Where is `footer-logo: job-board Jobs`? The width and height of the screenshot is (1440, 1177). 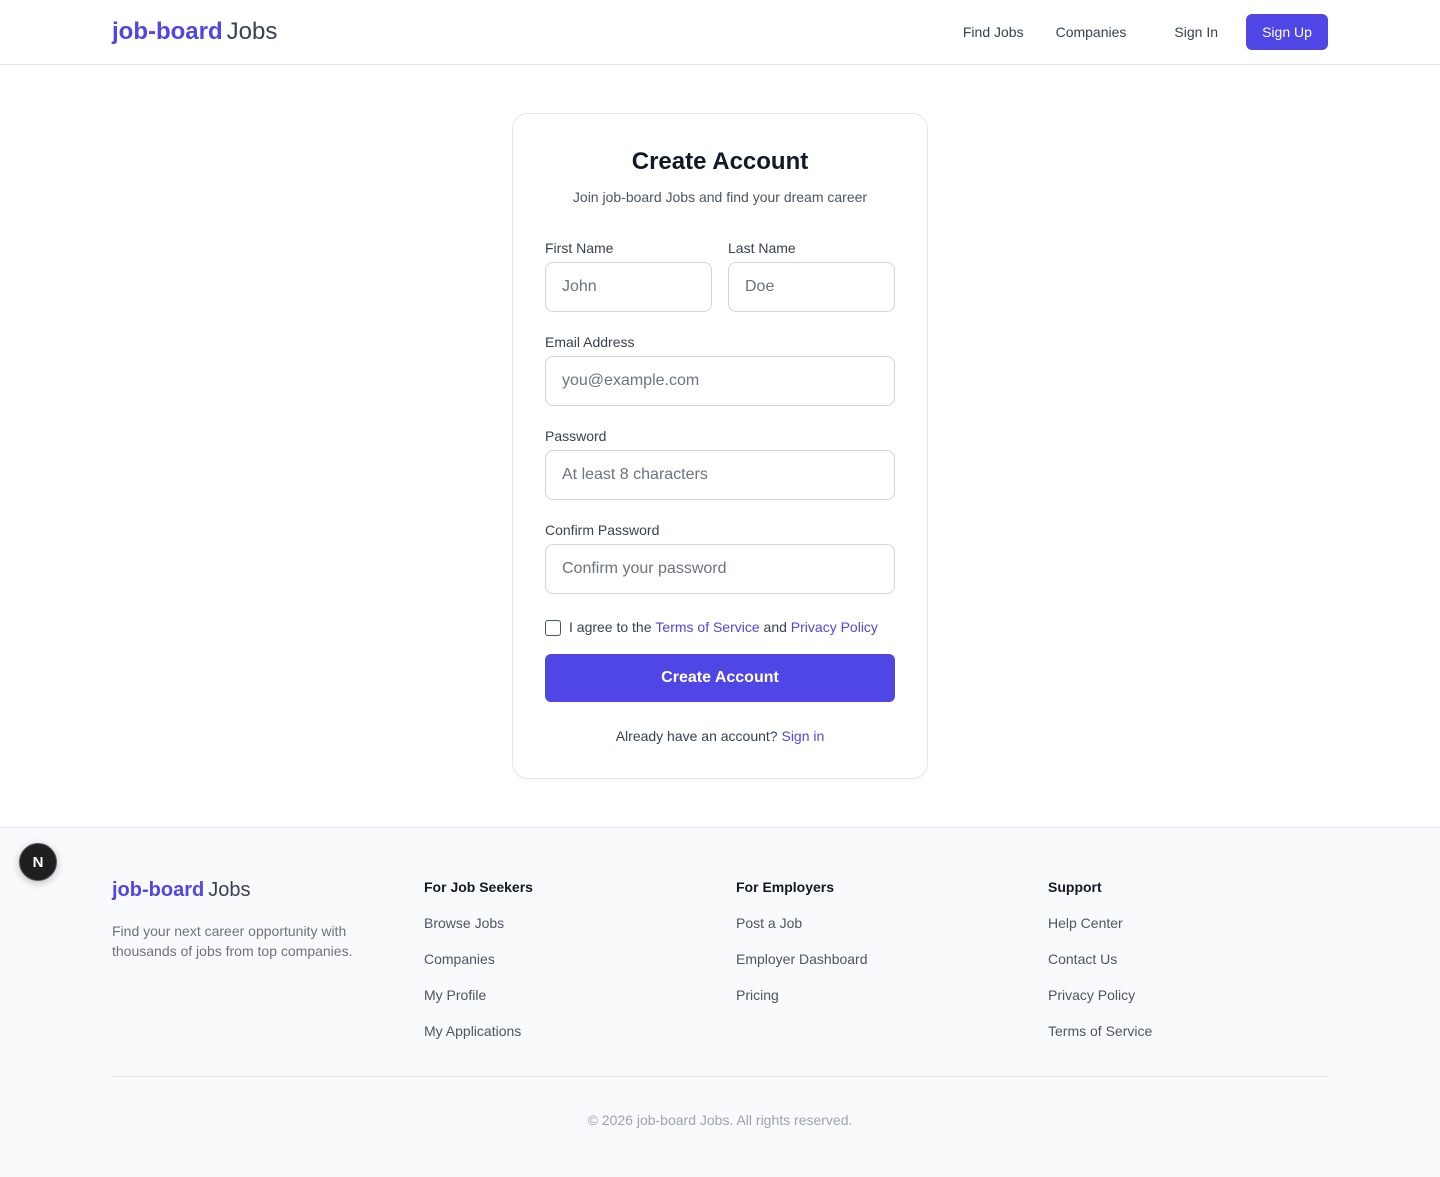 footer-logo: job-board Jobs is located at coordinates (181, 890).